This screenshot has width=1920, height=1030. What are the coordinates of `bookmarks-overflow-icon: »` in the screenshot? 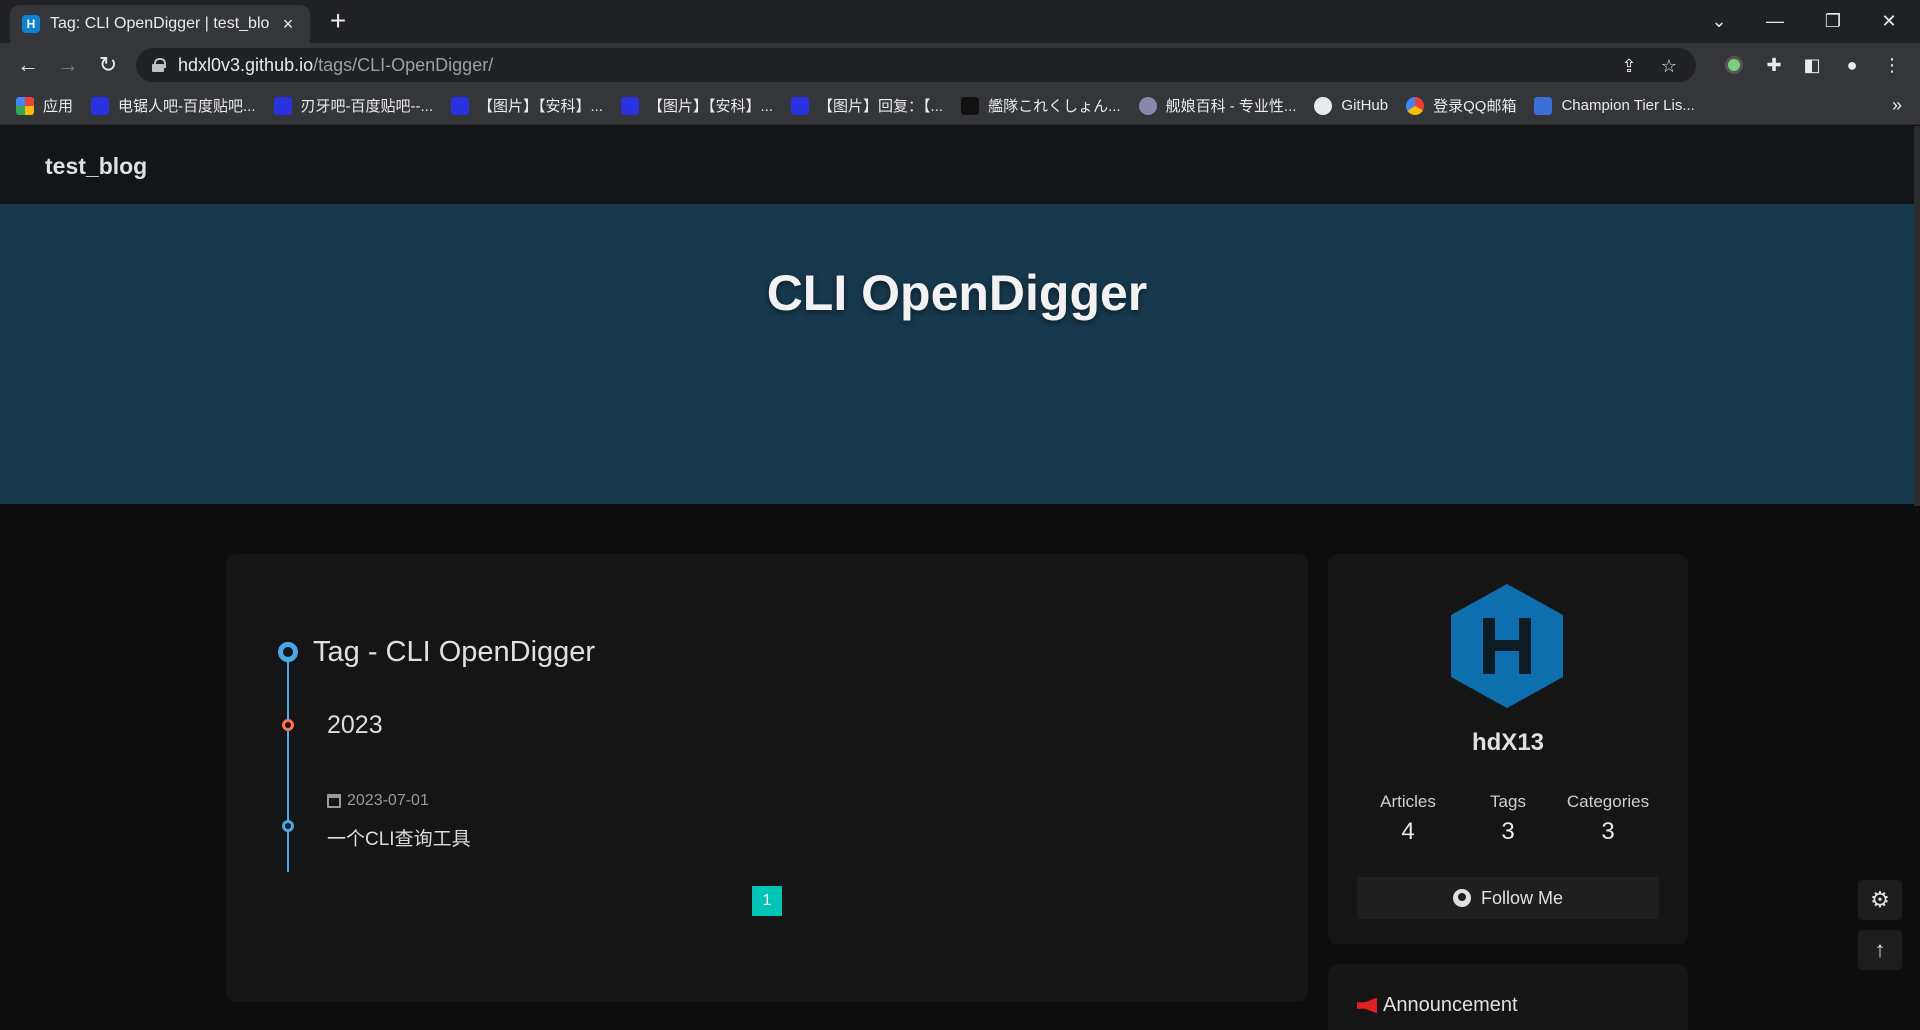 It's located at (1897, 105).